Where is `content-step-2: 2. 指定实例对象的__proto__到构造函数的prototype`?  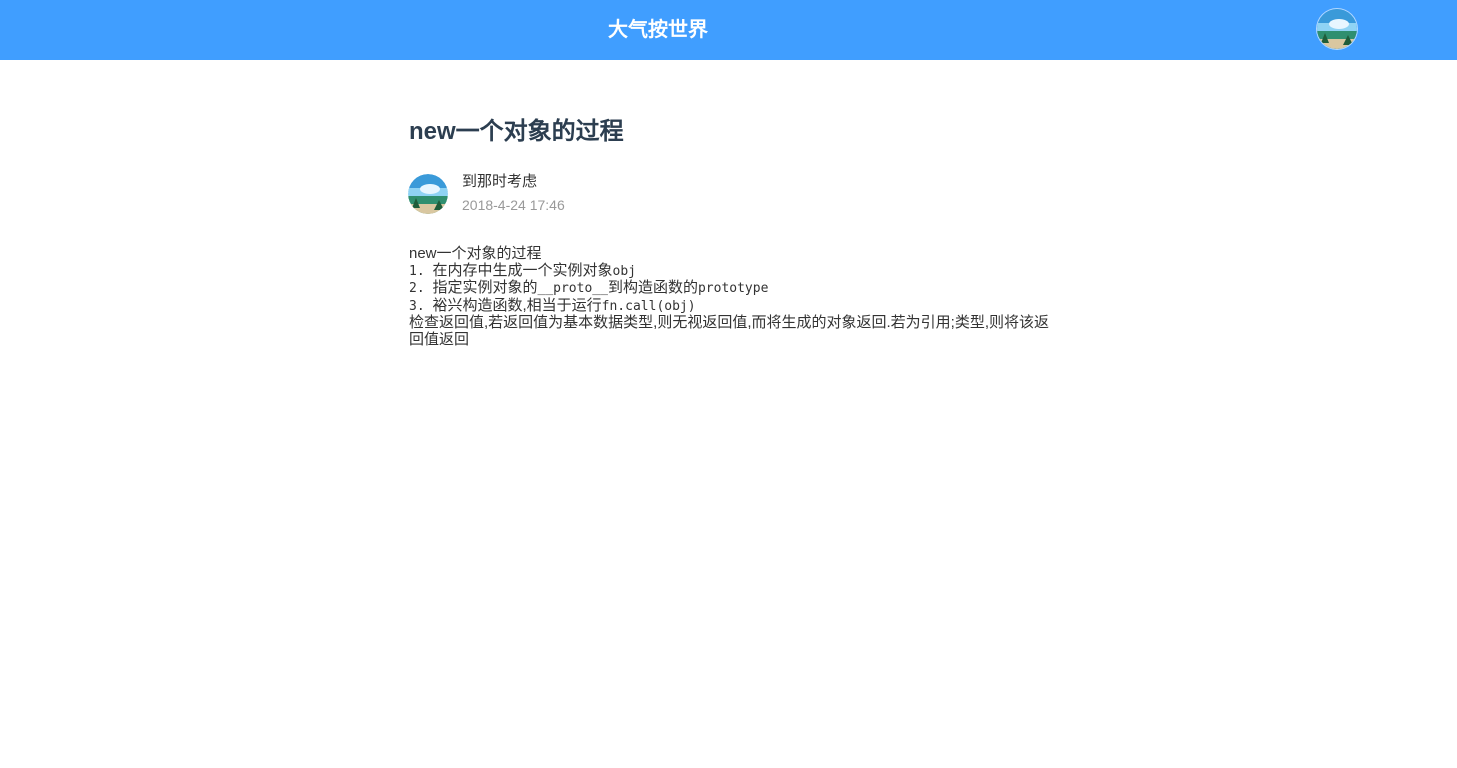
content-step-2: 2. 指定实例对象的__proto__到构造函数的prototype is located at coordinates (729, 288).